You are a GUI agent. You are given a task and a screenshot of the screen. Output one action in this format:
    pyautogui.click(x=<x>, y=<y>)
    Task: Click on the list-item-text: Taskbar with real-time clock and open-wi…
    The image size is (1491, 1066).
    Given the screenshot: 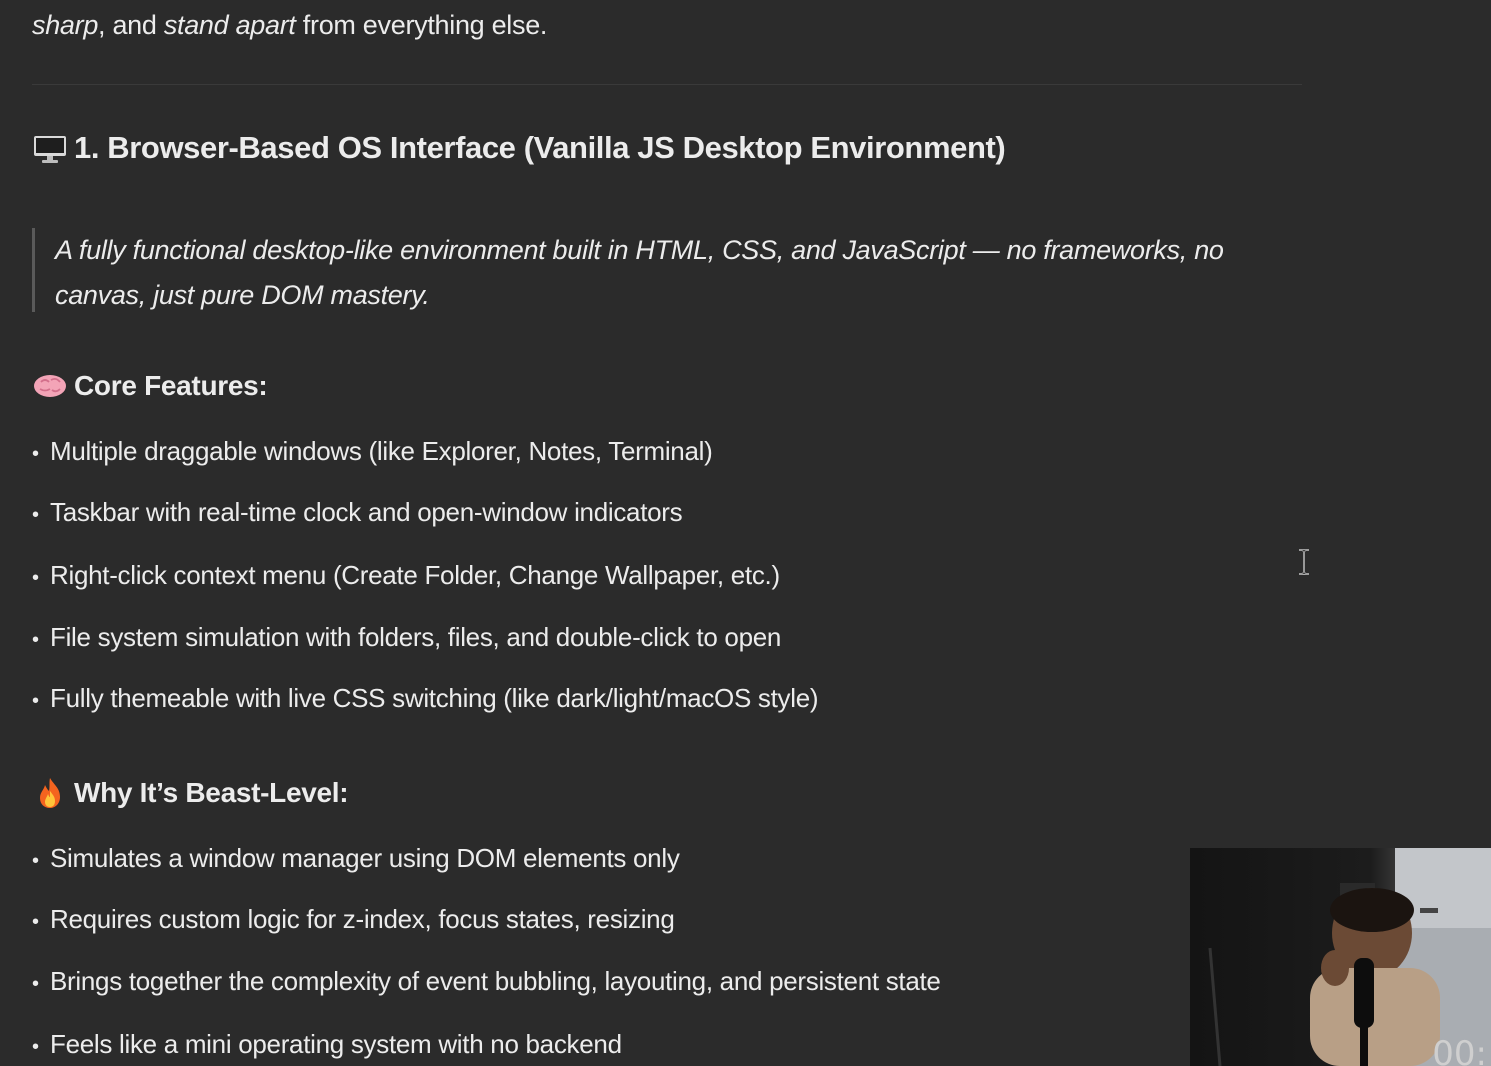 What is the action you would take?
    pyautogui.click(x=366, y=512)
    